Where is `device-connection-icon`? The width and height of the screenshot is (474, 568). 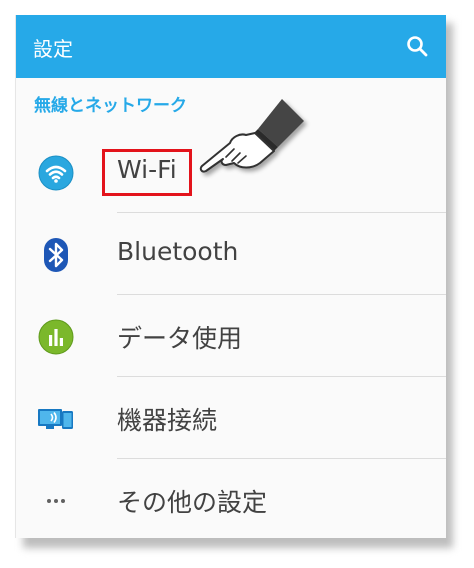 device-connection-icon is located at coordinates (55, 419).